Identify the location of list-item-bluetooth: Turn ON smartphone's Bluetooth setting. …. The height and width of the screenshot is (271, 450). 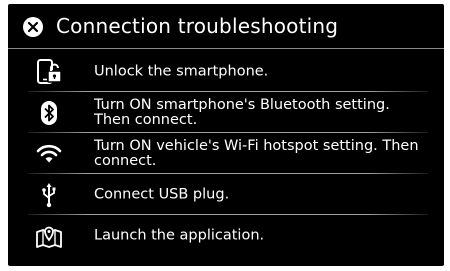
(228, 112).